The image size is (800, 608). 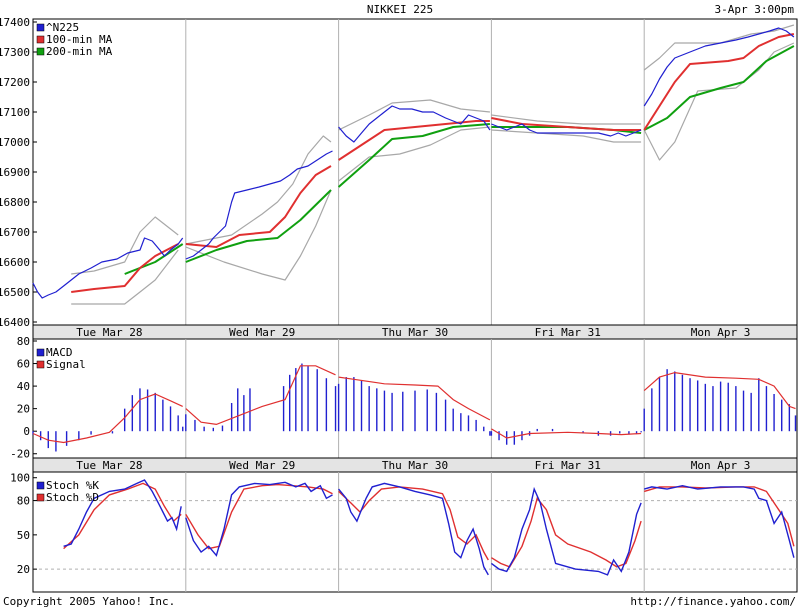 What do you see at coordinates (23, 535) in the screenshot?
I see `y-tick-label: 50` at bounding box center [23, 535].